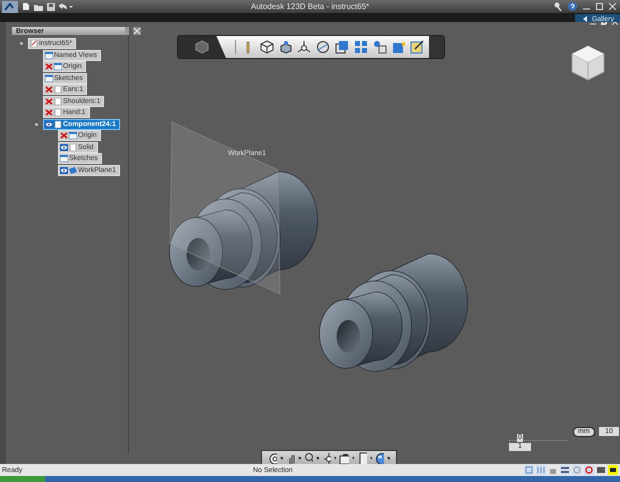 The width and height of the screenshot is (620, 482). Describe the element at coordinates (26, 6) in the screenshot. I see `new-file-icon` at that location.